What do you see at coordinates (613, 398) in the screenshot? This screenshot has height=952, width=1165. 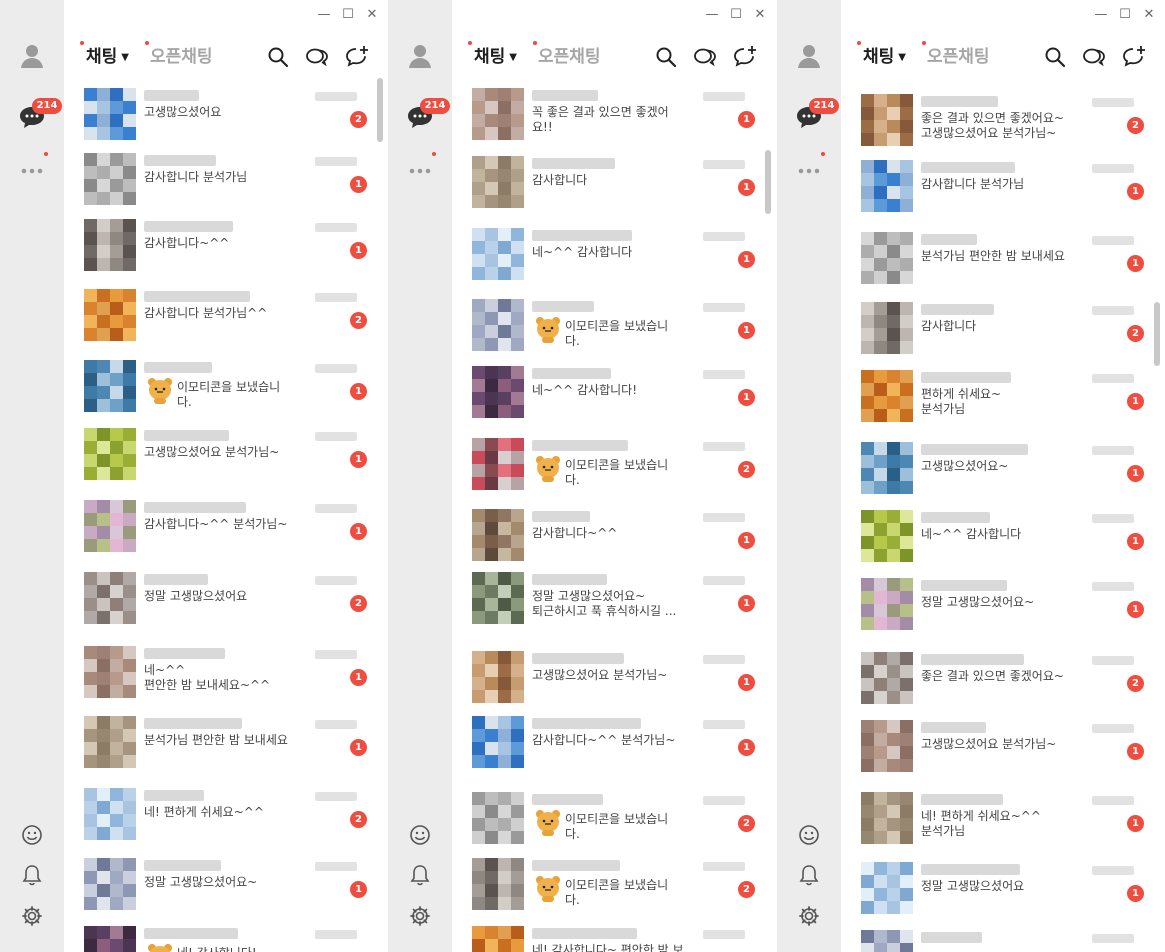 I see `chat-list-item: 네~^^ 감사합니다! 1` at bounding box center [613, 398].